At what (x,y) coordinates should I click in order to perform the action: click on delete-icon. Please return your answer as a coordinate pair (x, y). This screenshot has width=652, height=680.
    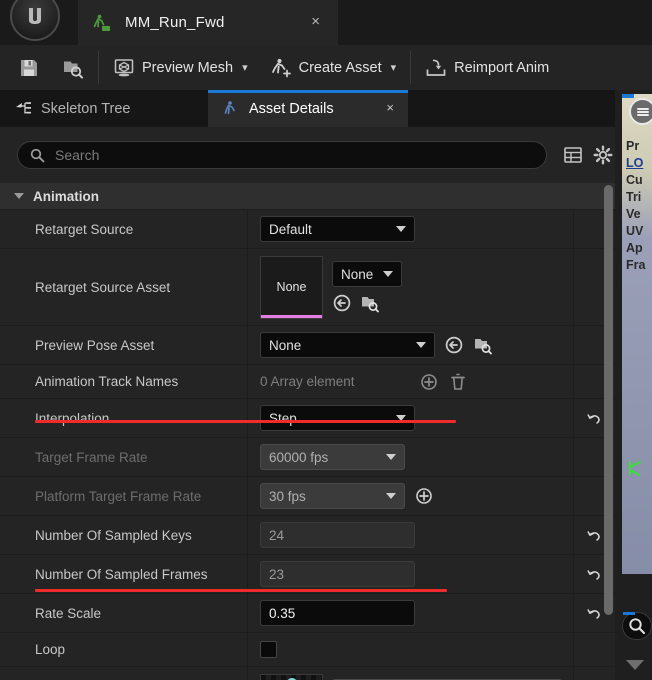
    Looking at the image, I should click on (458, 382).